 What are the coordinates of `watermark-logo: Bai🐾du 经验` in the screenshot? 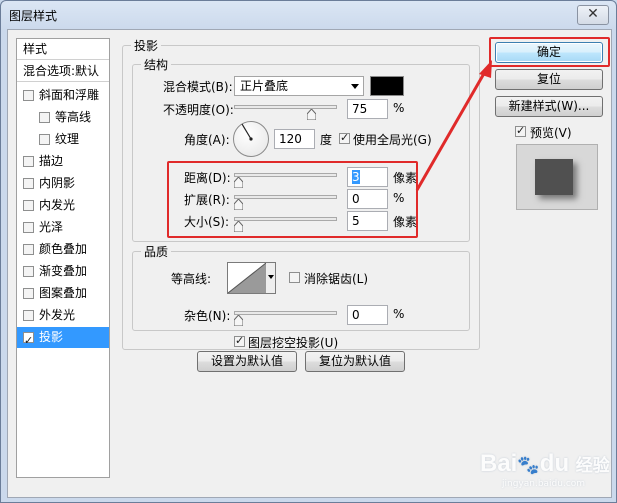 It's located at (545, 464).